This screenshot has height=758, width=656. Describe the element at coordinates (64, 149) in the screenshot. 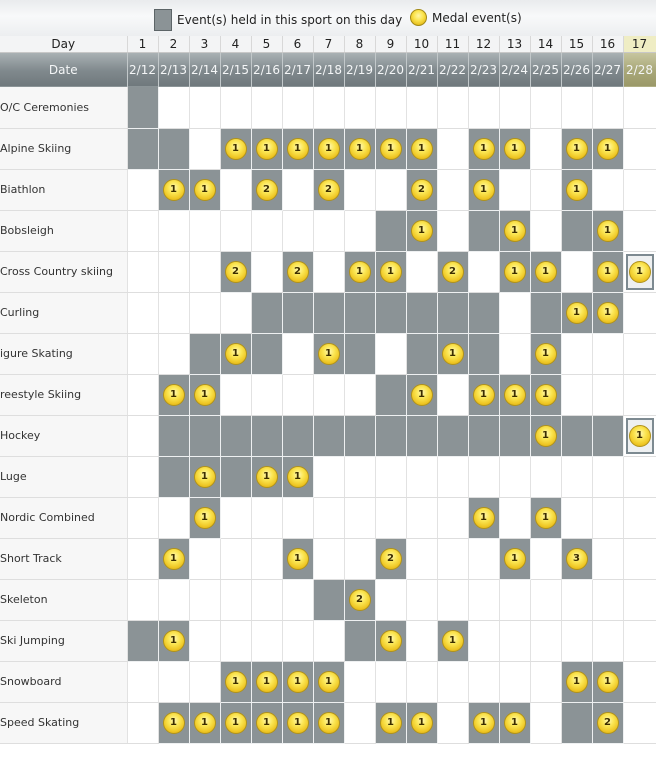

I see `sport-name: Alpine Skiing` at that location.